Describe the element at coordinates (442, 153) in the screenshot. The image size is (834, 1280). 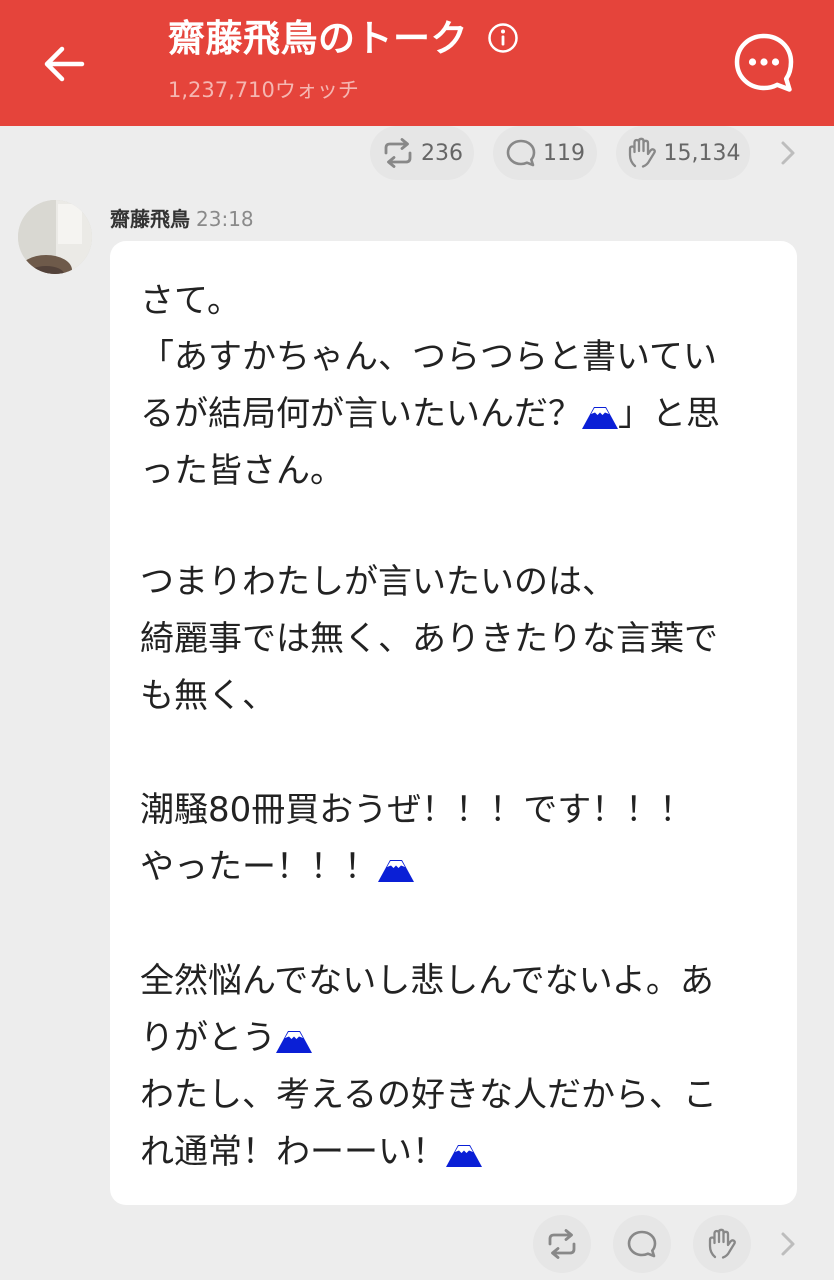
I see `share-count: 236` at that location.